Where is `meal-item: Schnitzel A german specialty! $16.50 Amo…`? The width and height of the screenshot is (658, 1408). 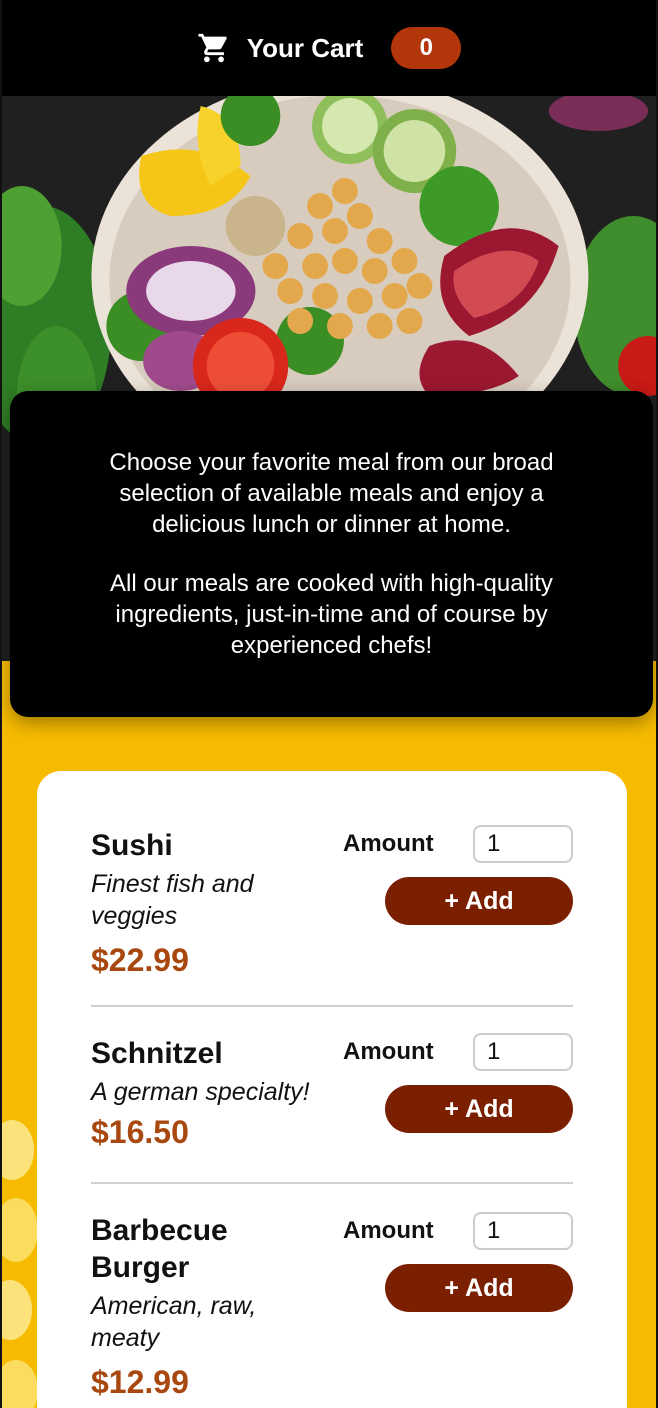 meal-item: Schnitzel A german specialty! $16.50 Amo… is located at coordinates (332, 1095).